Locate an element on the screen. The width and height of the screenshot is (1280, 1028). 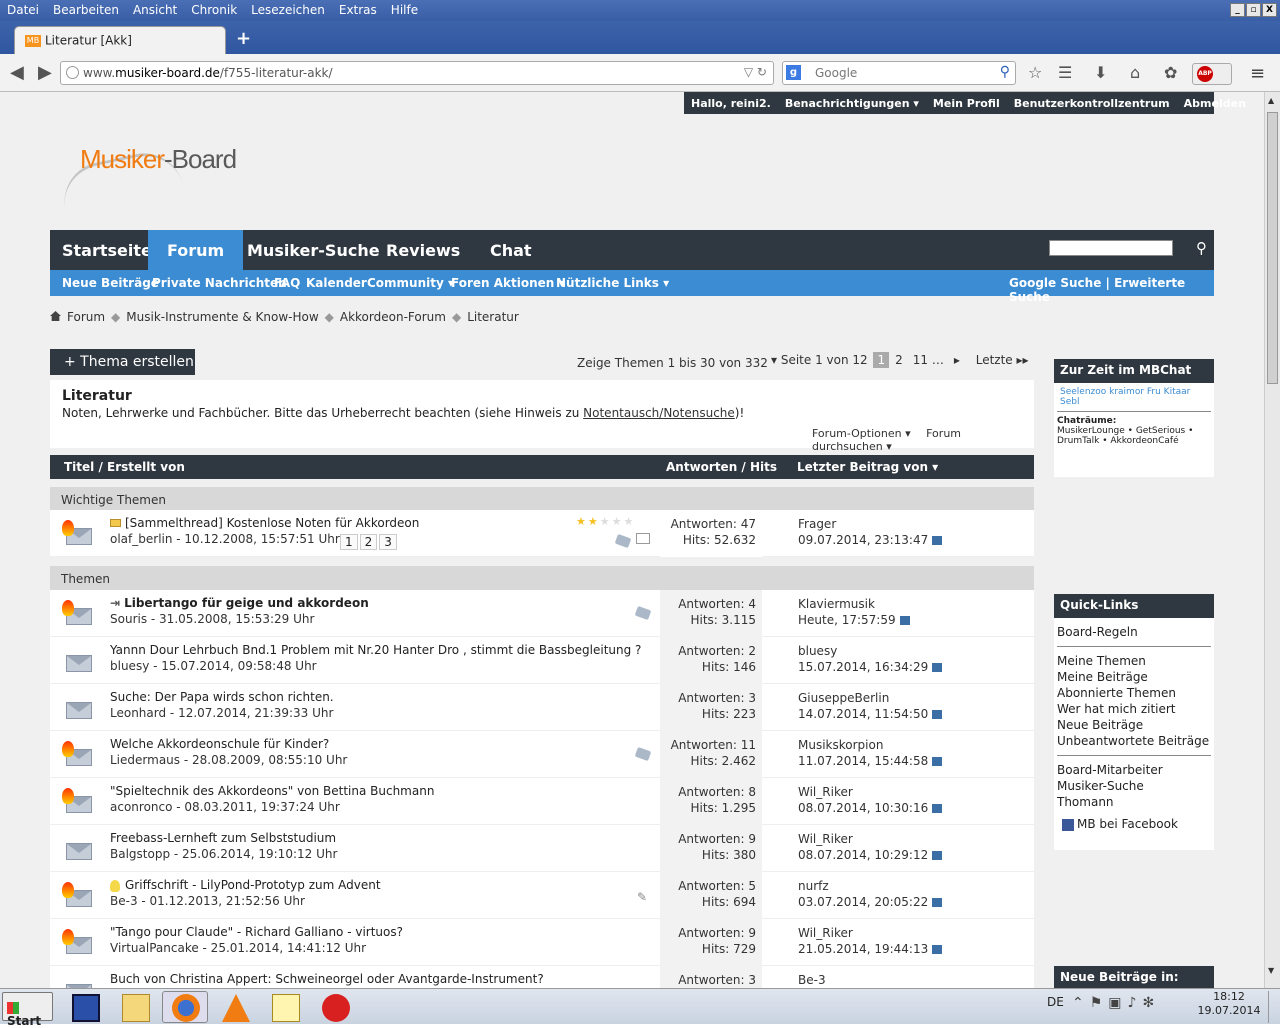
quick-link: Board-Regeln is located at coordinates (1134, 632).